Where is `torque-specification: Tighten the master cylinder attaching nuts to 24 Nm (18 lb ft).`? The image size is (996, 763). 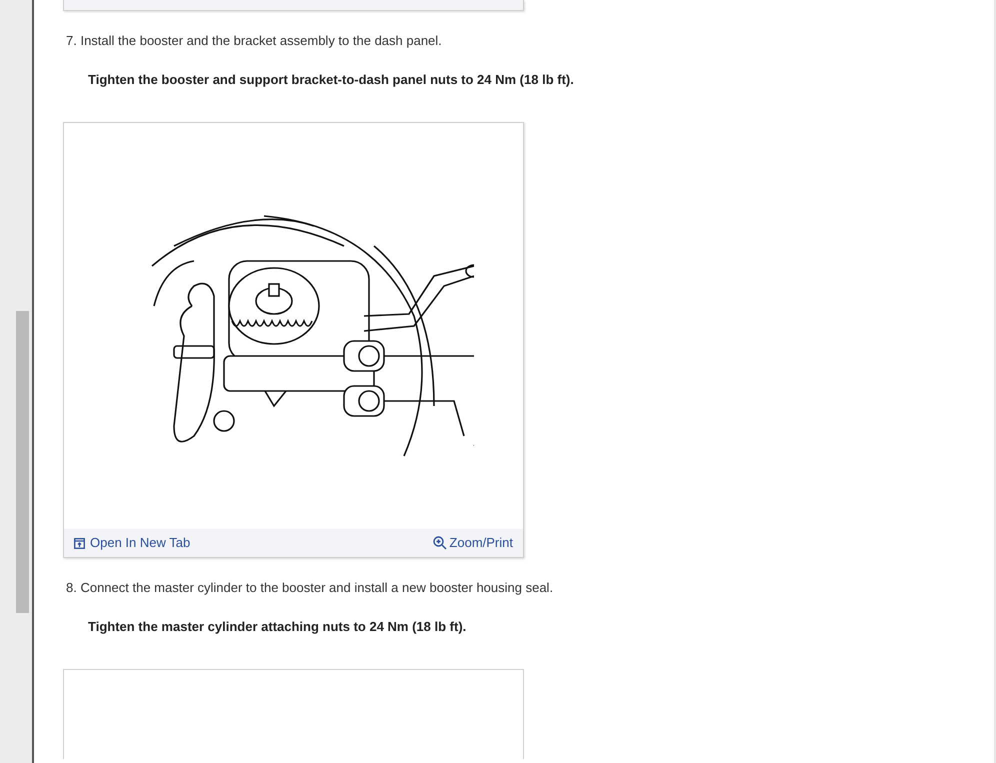 torque-specification: Tighten the master cylinder attaching nuts to 24 Nm (18 lb ft). is located at coordinates (277, 627).